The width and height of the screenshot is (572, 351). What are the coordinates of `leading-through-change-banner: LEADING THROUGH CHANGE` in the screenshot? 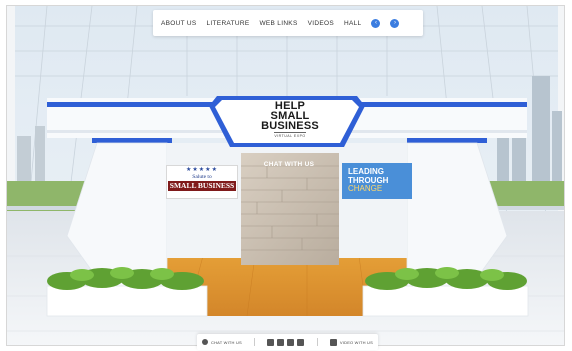 It's located at (377, 181).